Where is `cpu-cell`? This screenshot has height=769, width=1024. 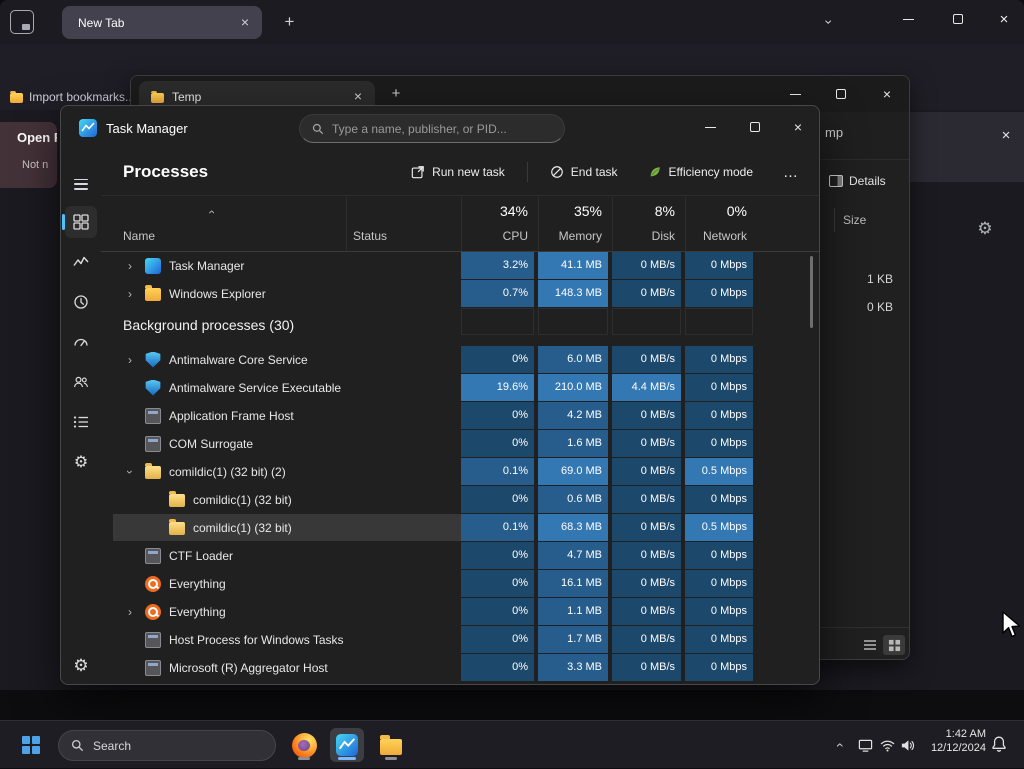
cpu-cell is located at coordinates (497, 321).